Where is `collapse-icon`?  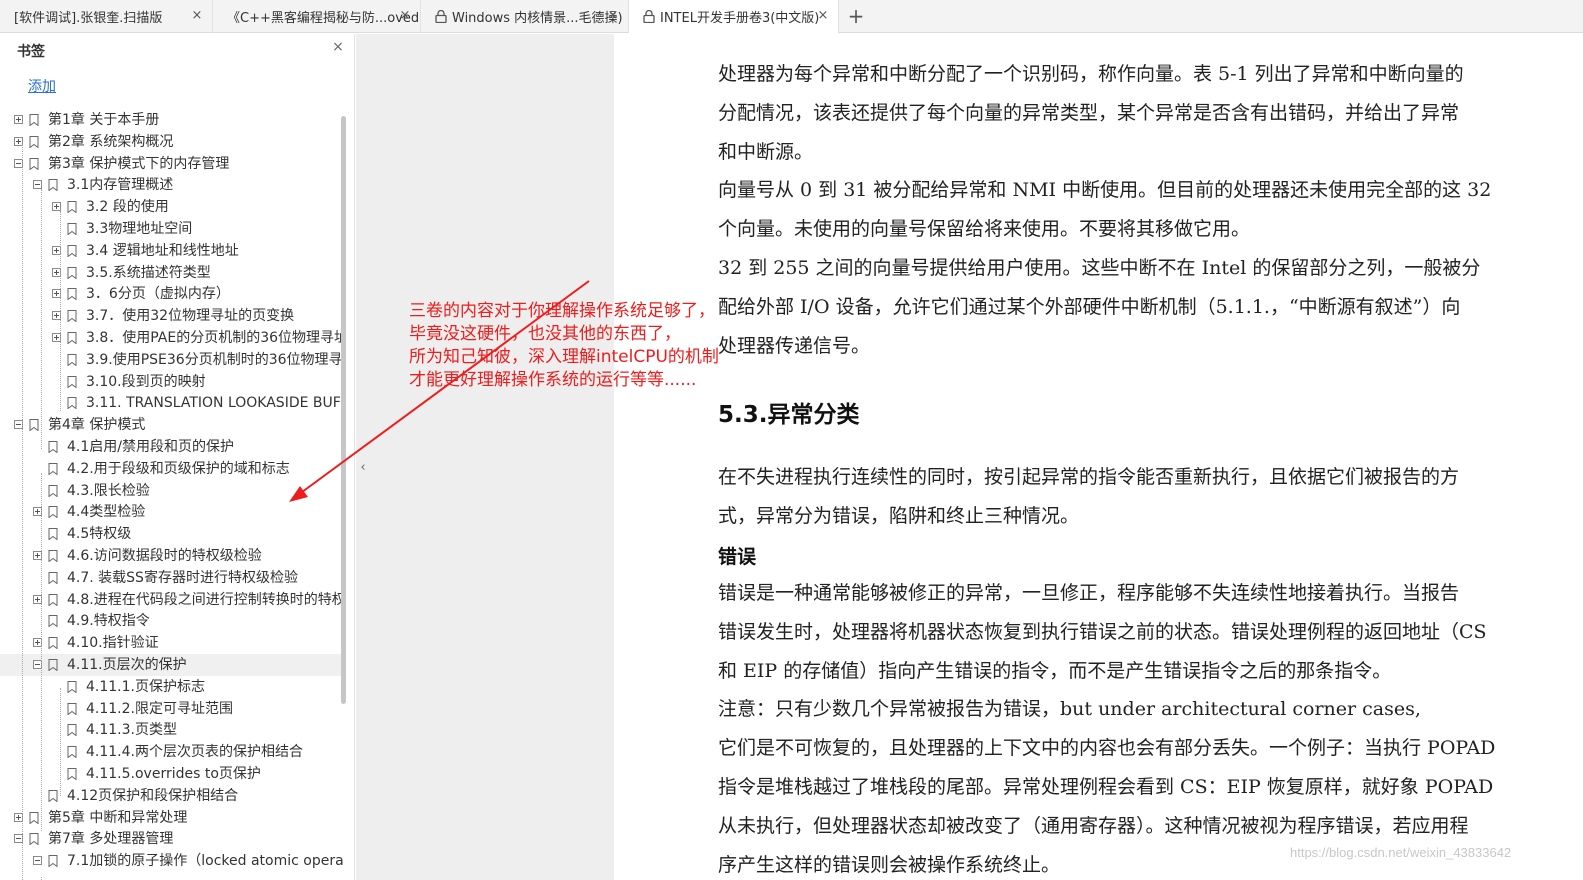 collapse-icon is located at coordinates (37, 861).